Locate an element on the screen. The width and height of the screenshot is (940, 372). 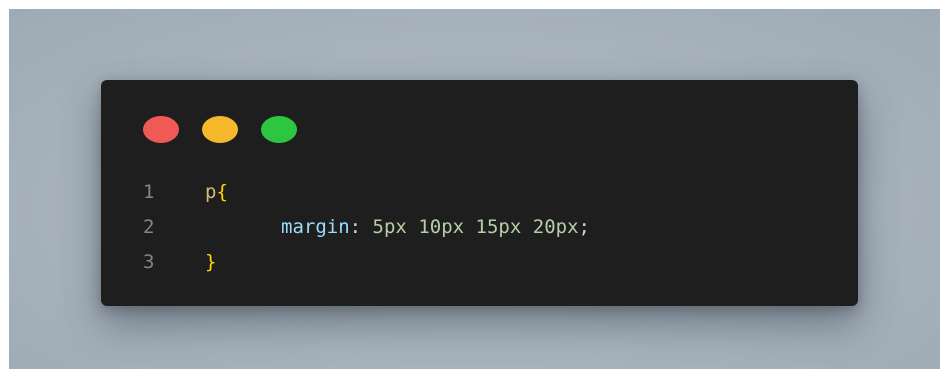
code-line-1: 1 p{ is located at coordinates (366, 192).